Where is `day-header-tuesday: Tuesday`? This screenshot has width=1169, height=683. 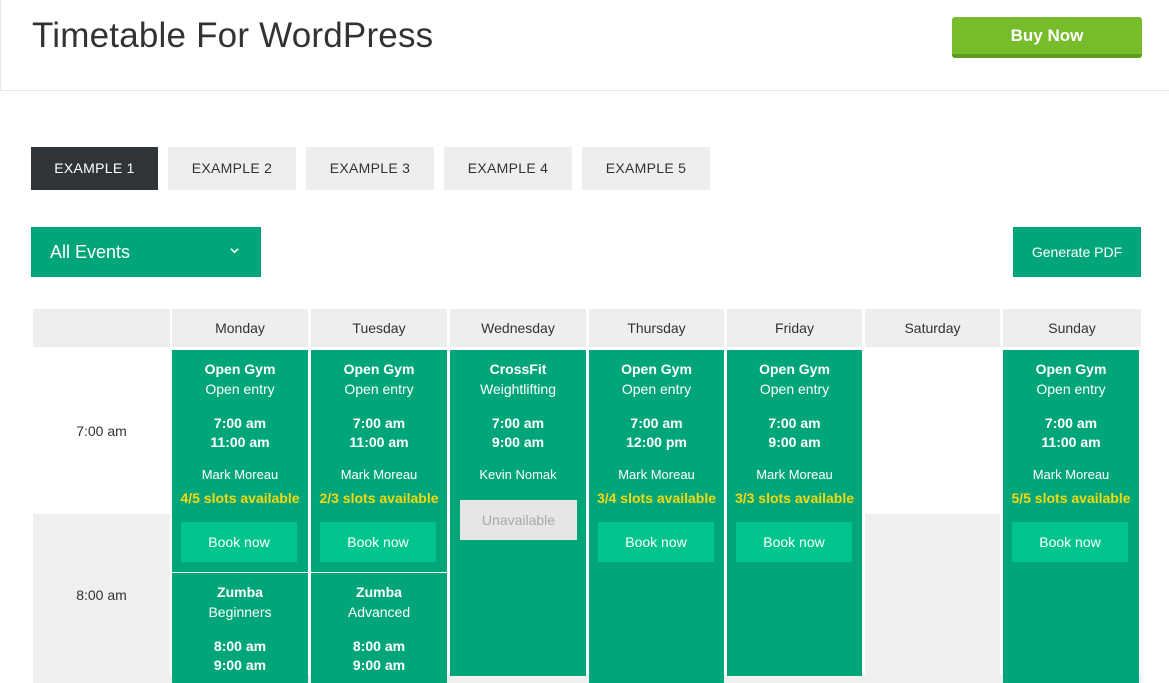
day-header-tuesday: Tuesday is located at coordinates (379, 328).